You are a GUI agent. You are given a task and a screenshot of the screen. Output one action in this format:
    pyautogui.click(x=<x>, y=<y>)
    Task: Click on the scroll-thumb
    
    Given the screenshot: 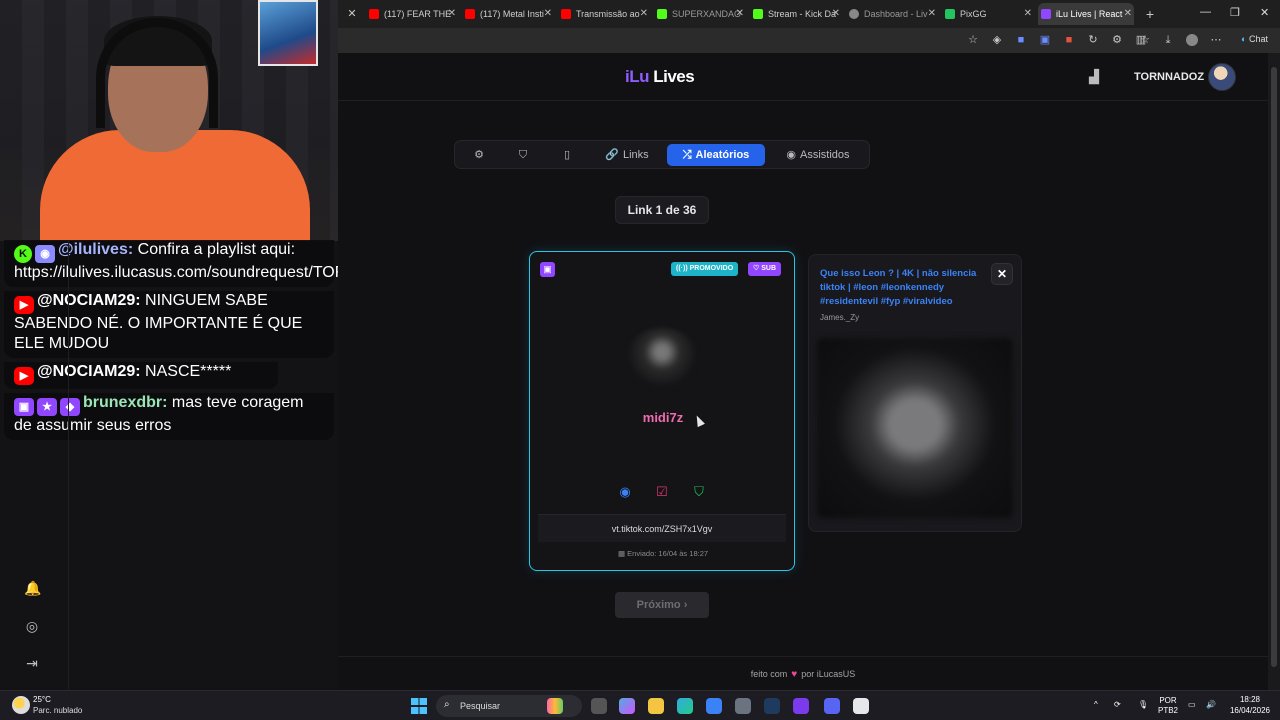 What is the action you would take?
    pyautogui.click(x=1274, y=367)
    